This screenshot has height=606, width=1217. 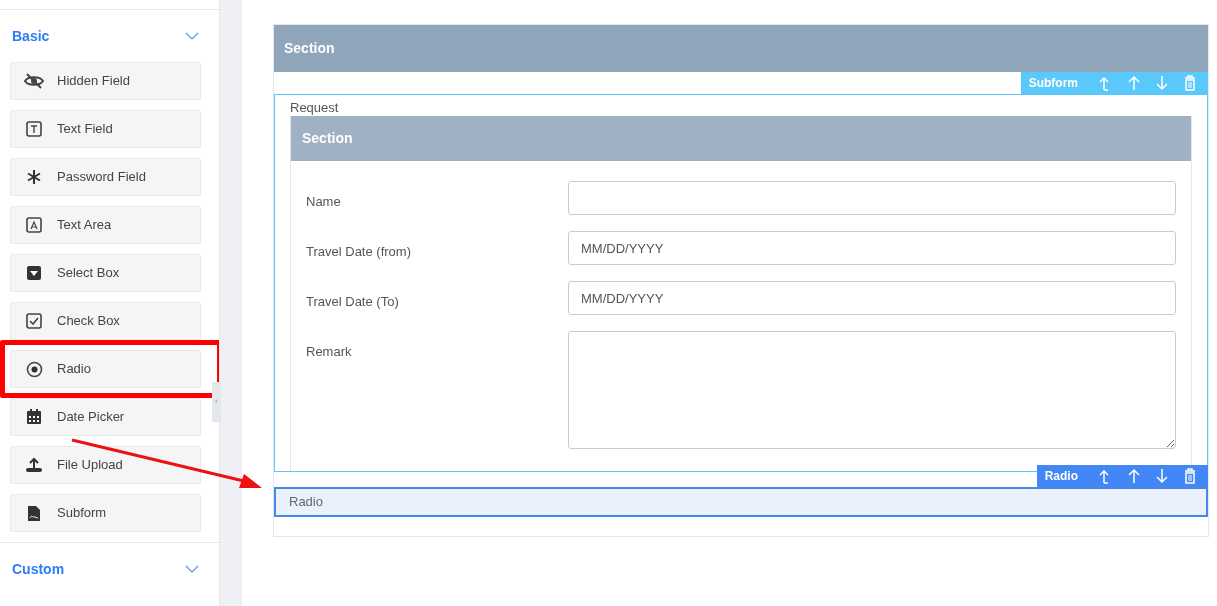 I want to click on field-label: Travel Date (from), so click(x=359, y=252).